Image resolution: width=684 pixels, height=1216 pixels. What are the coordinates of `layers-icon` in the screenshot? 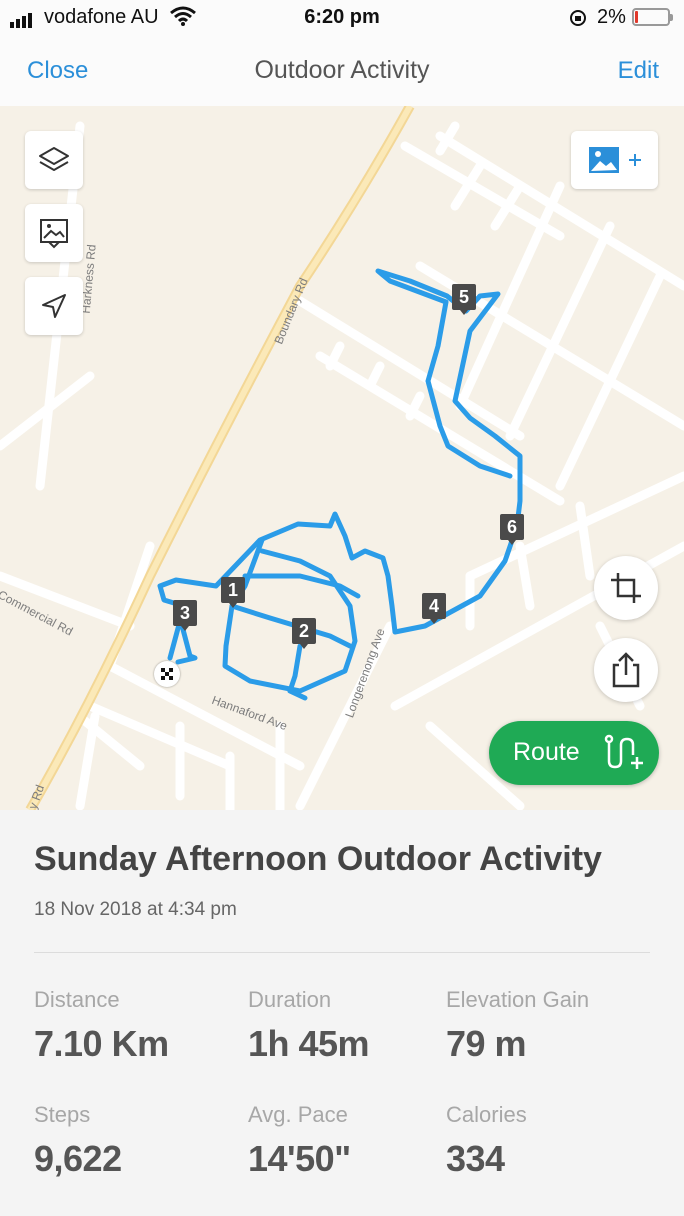 It's located at (54, 159).